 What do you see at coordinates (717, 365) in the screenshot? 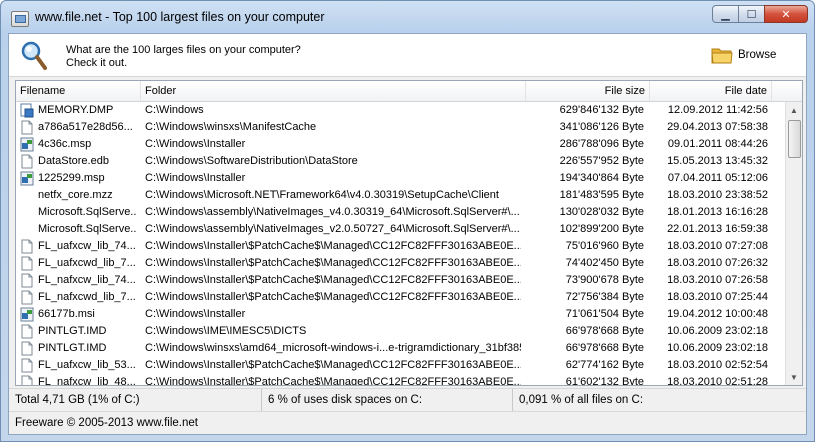
I see `cell-file-date: 18.03.2010 02:52:54` at bounding box center [717, 365].